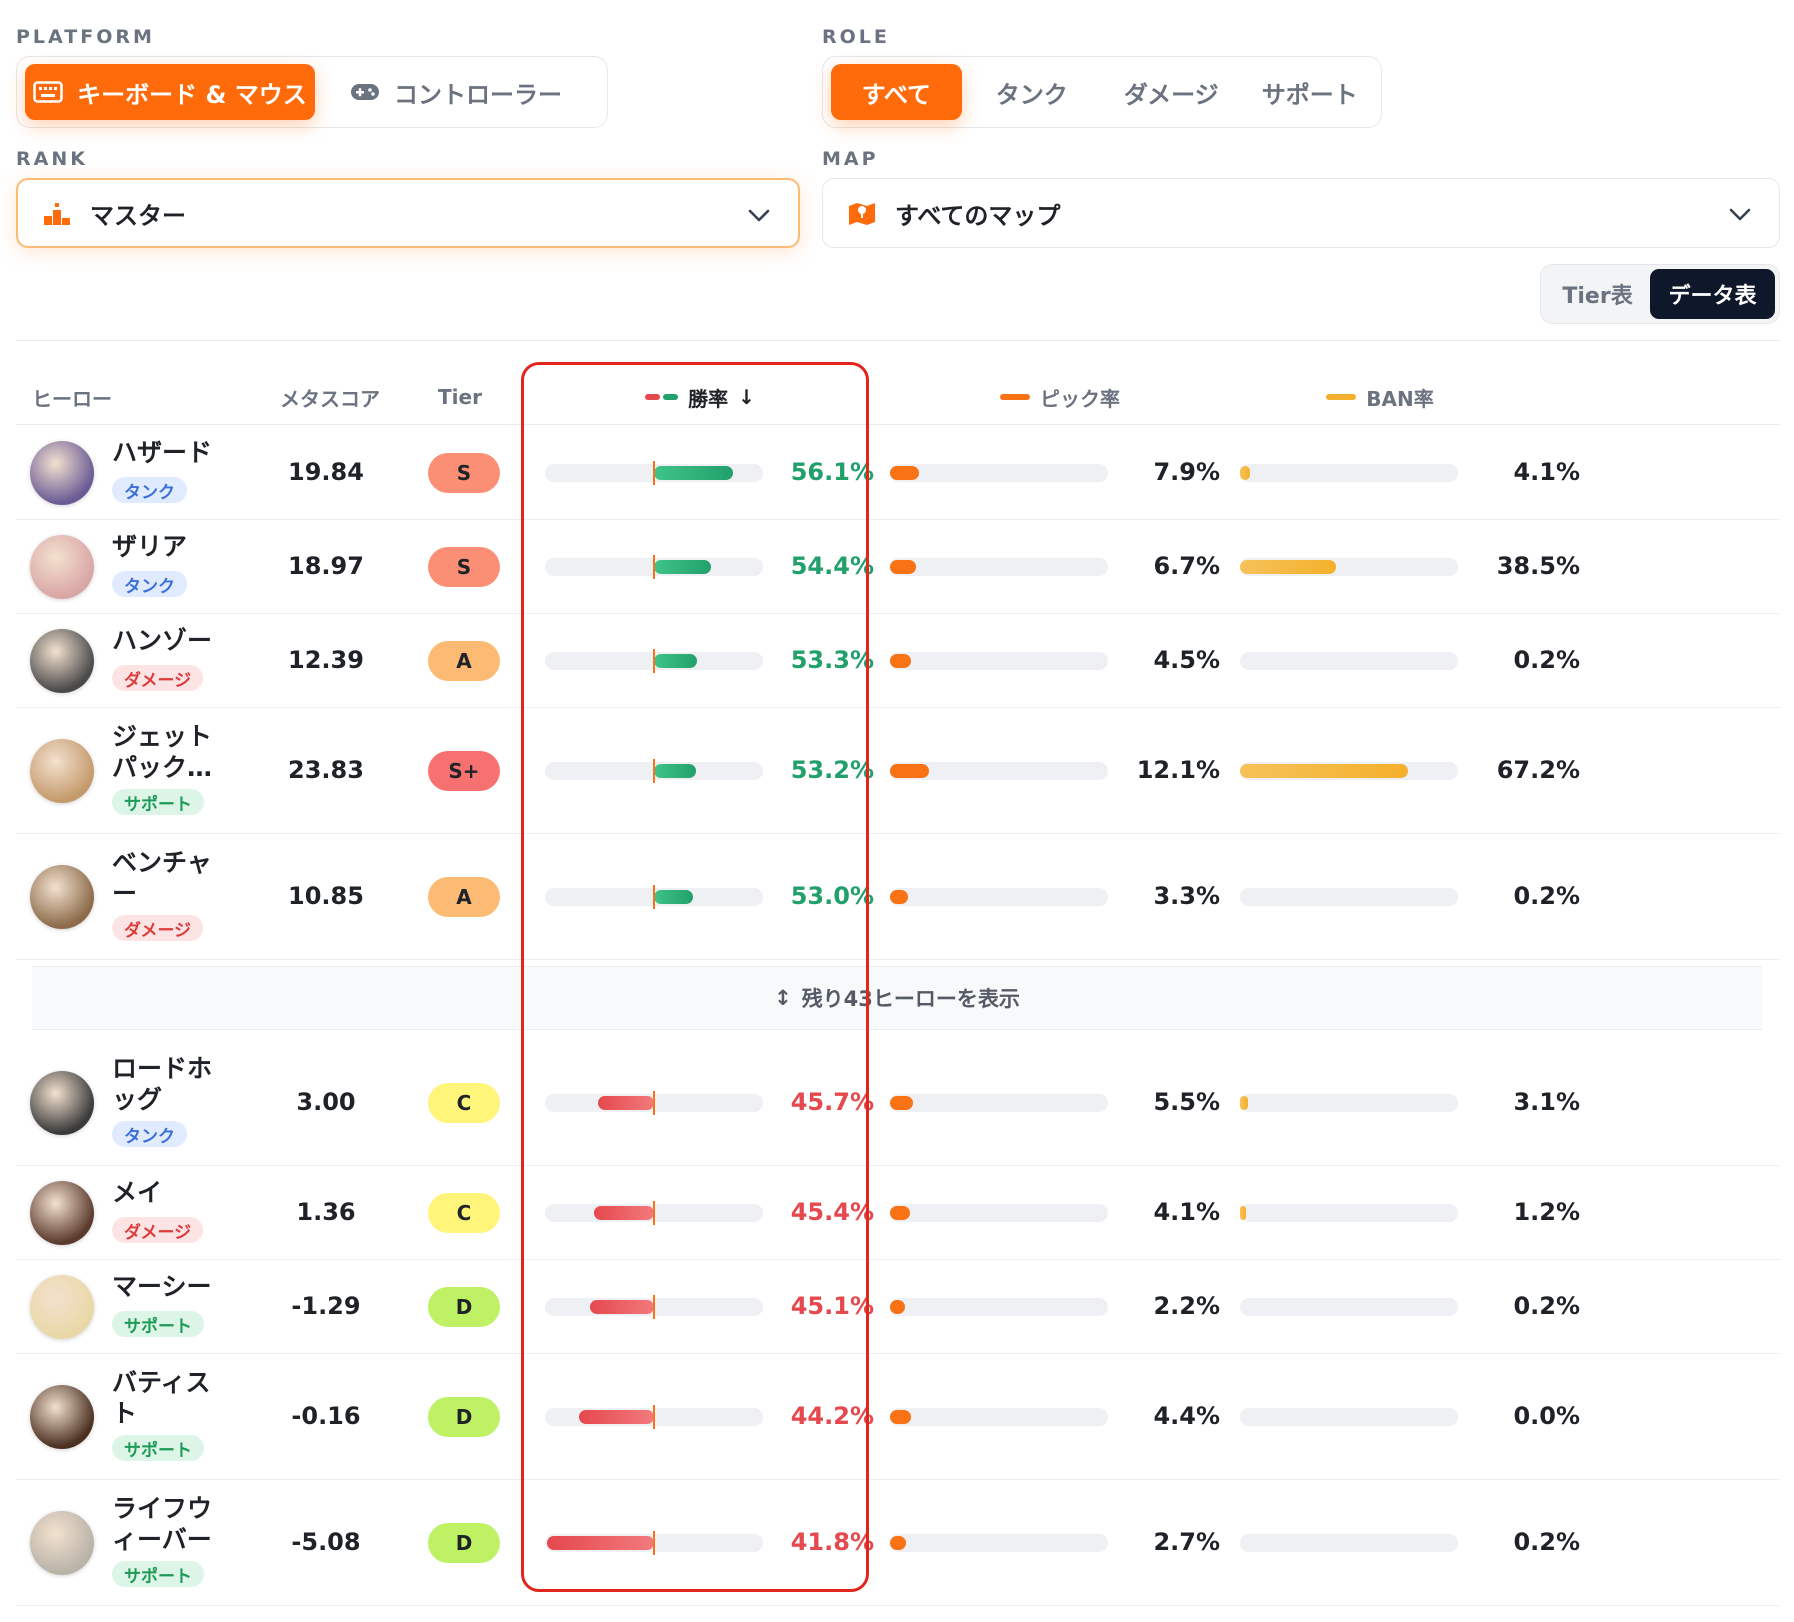 The height and width of the screenshot is (1622, 1794). Describe the element at coordinates (326, 896) in the screenshot. I see `meta-score: 10.85` at that location.